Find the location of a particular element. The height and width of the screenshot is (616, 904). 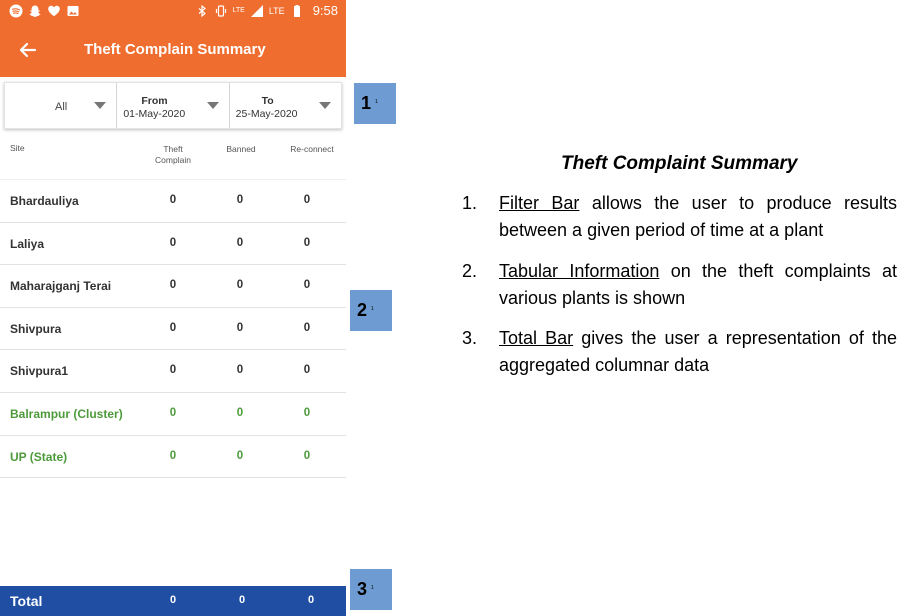

header-site: Site is located at coordinates (17, 148).